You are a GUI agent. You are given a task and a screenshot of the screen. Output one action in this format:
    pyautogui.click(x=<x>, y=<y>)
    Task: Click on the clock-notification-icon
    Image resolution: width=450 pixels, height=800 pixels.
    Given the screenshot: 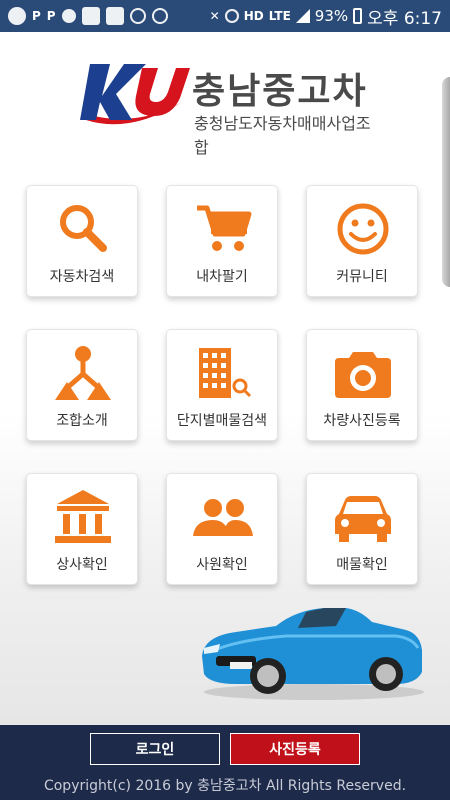 What is the action you would take?
    pyautogui.click(x=68, y=16)
    